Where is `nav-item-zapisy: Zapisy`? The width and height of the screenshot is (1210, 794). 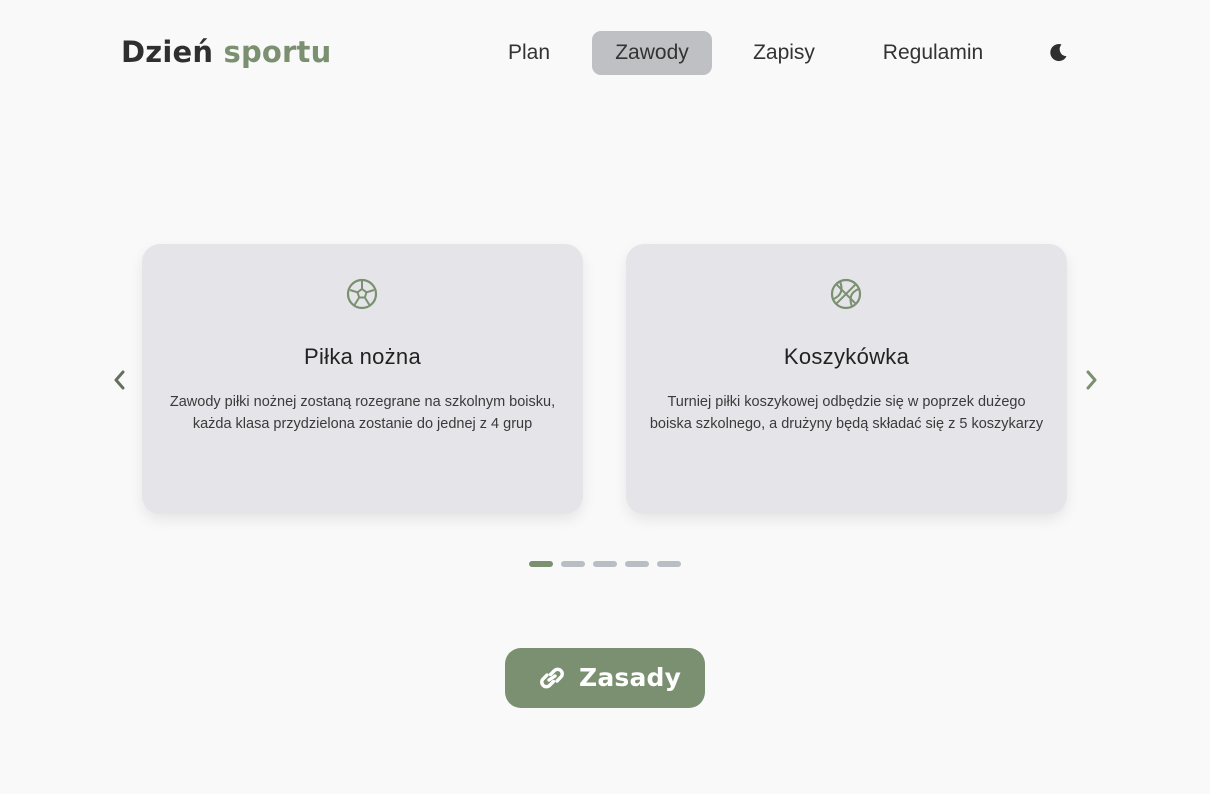
nav-item-zapisy: Zapisy is located at coordinates (784, 53).